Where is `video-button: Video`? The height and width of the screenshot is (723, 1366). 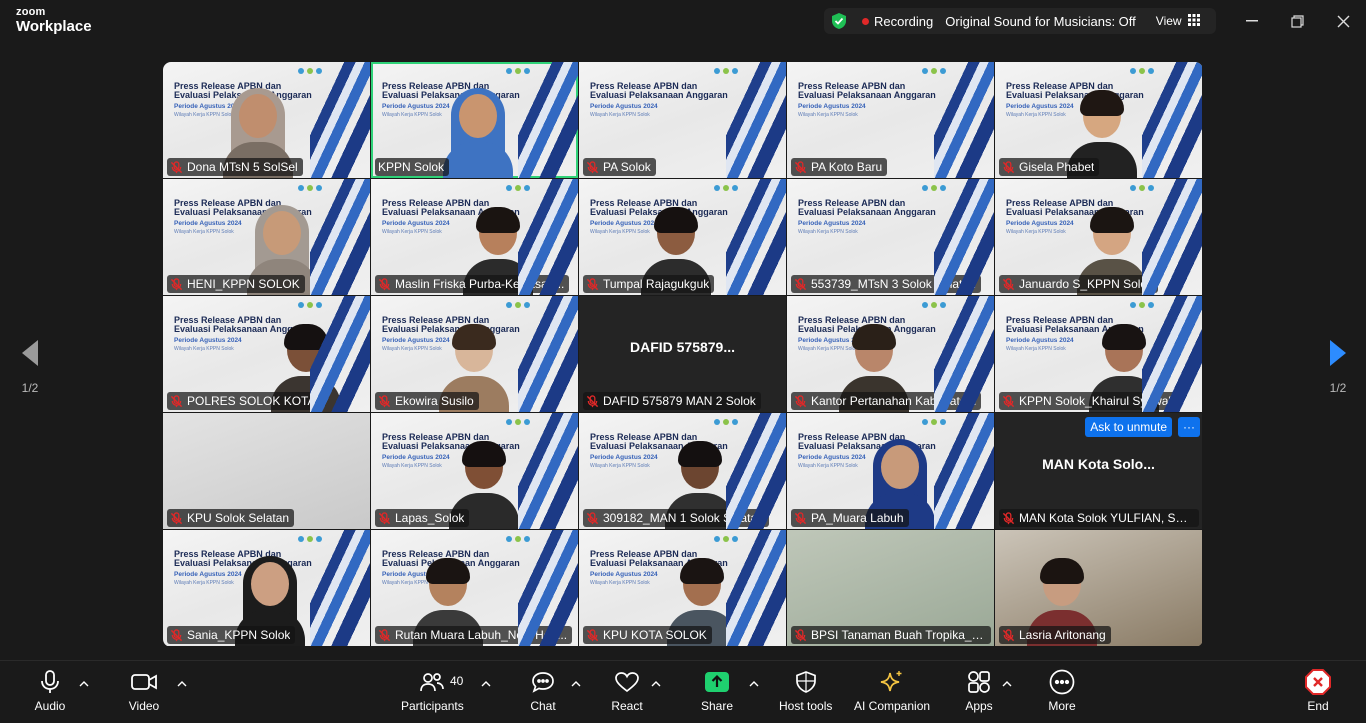
video-button: Video is located at coordinates (144, 691).